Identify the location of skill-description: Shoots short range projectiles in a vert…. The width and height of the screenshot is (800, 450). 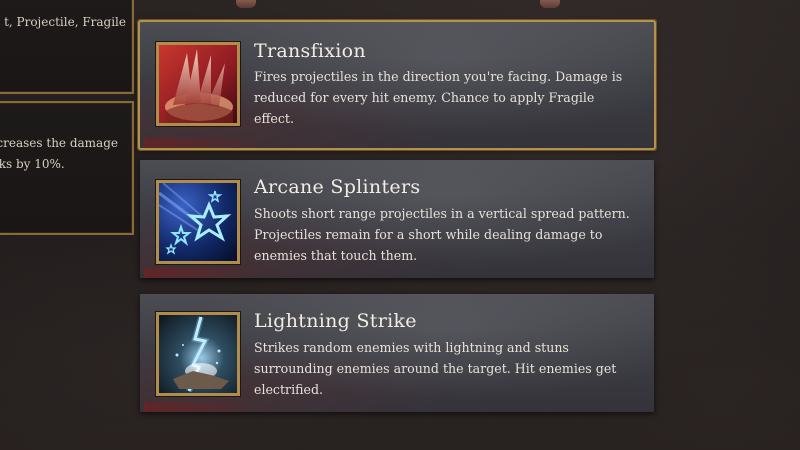
(442, 234).